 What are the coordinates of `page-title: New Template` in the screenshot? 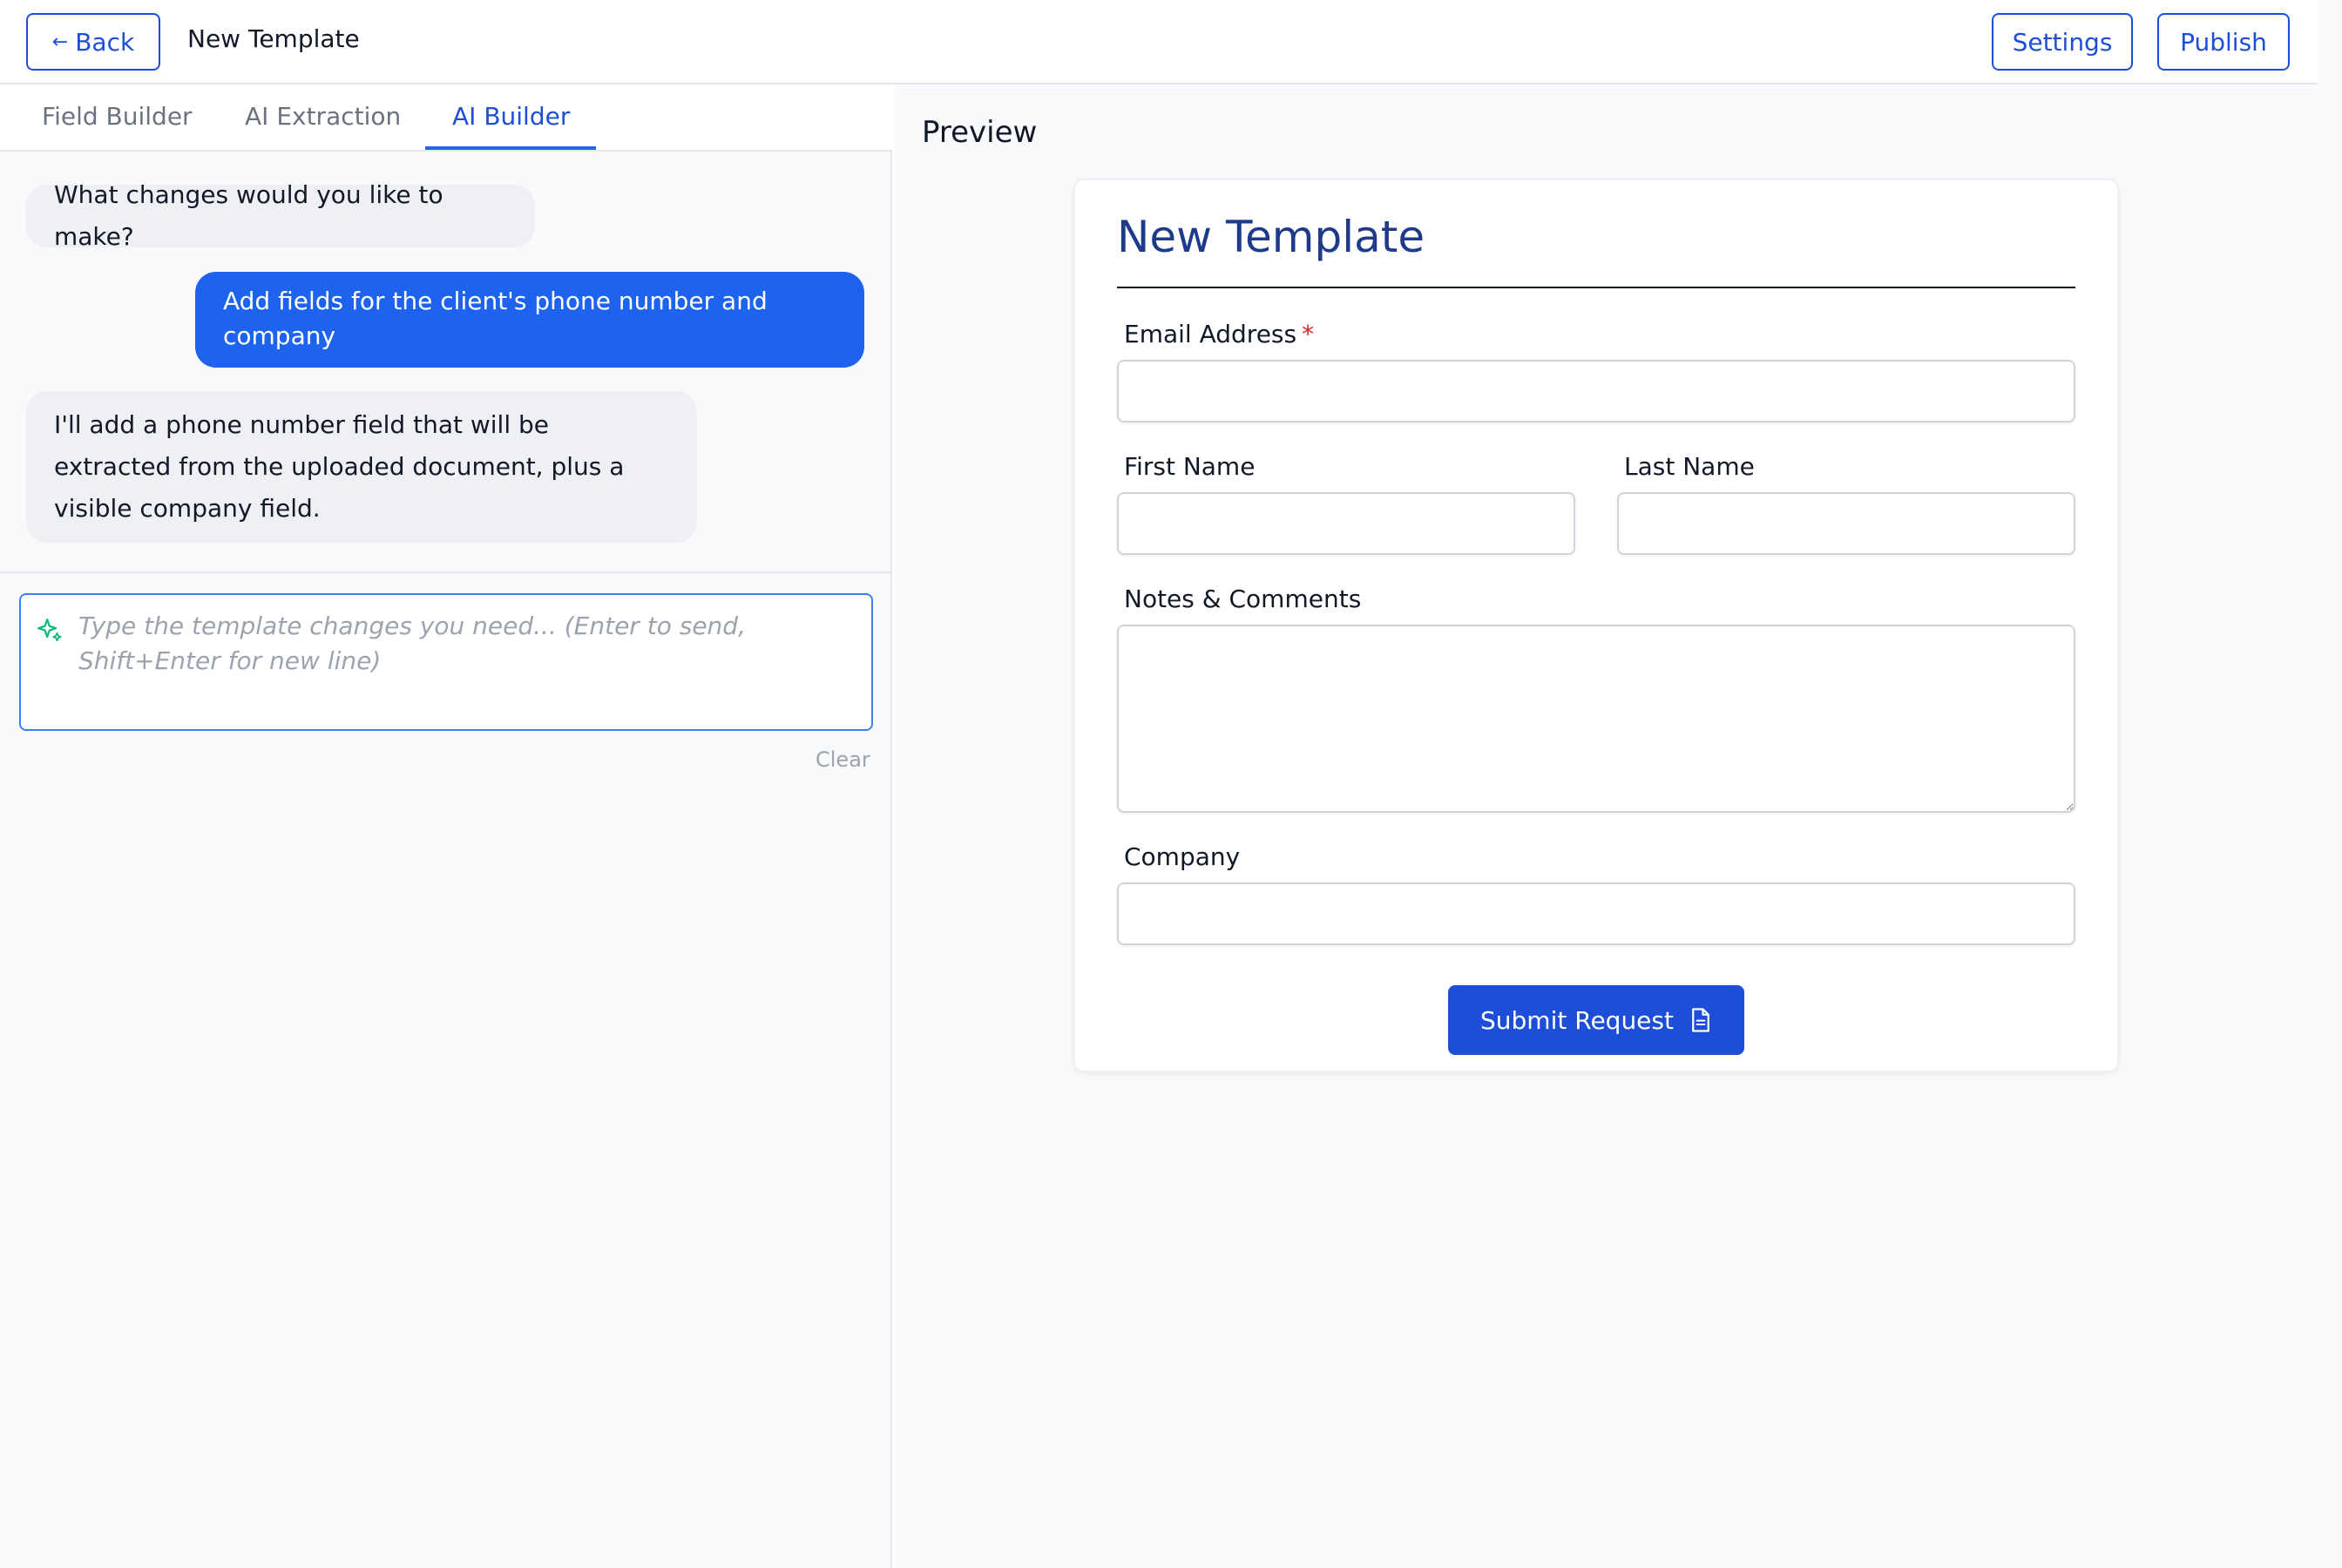 It's located at (273, 38).